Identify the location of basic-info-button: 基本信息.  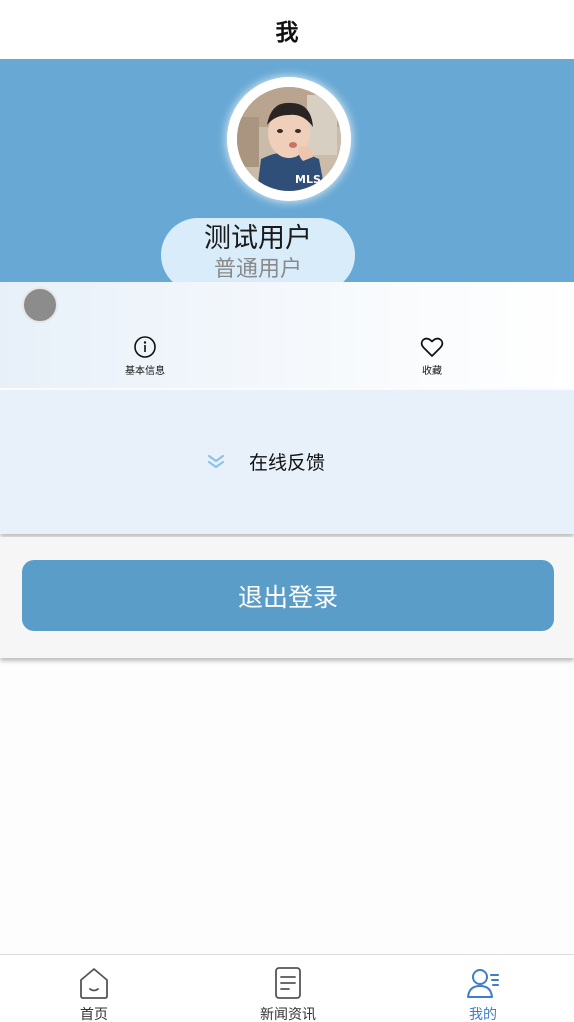
(145, 355).